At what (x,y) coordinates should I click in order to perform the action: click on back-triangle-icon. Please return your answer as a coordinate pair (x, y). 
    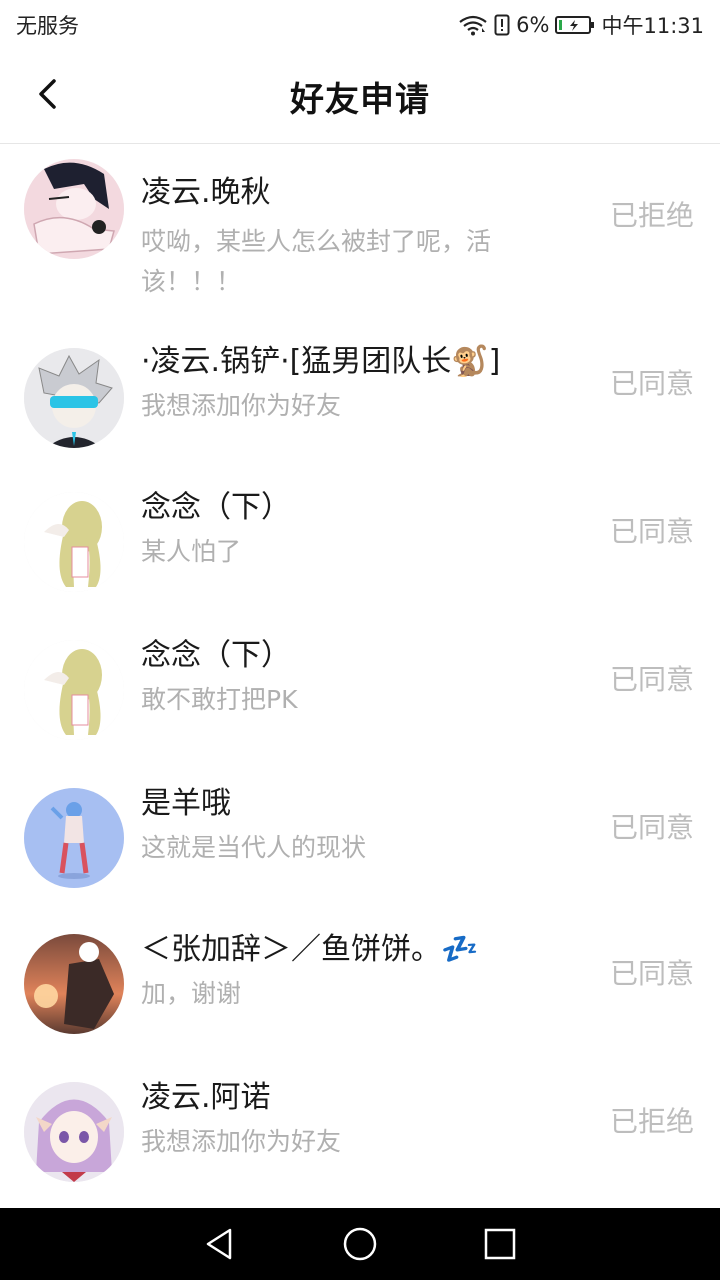
    Looking at the image, I should click on (220, 1244).